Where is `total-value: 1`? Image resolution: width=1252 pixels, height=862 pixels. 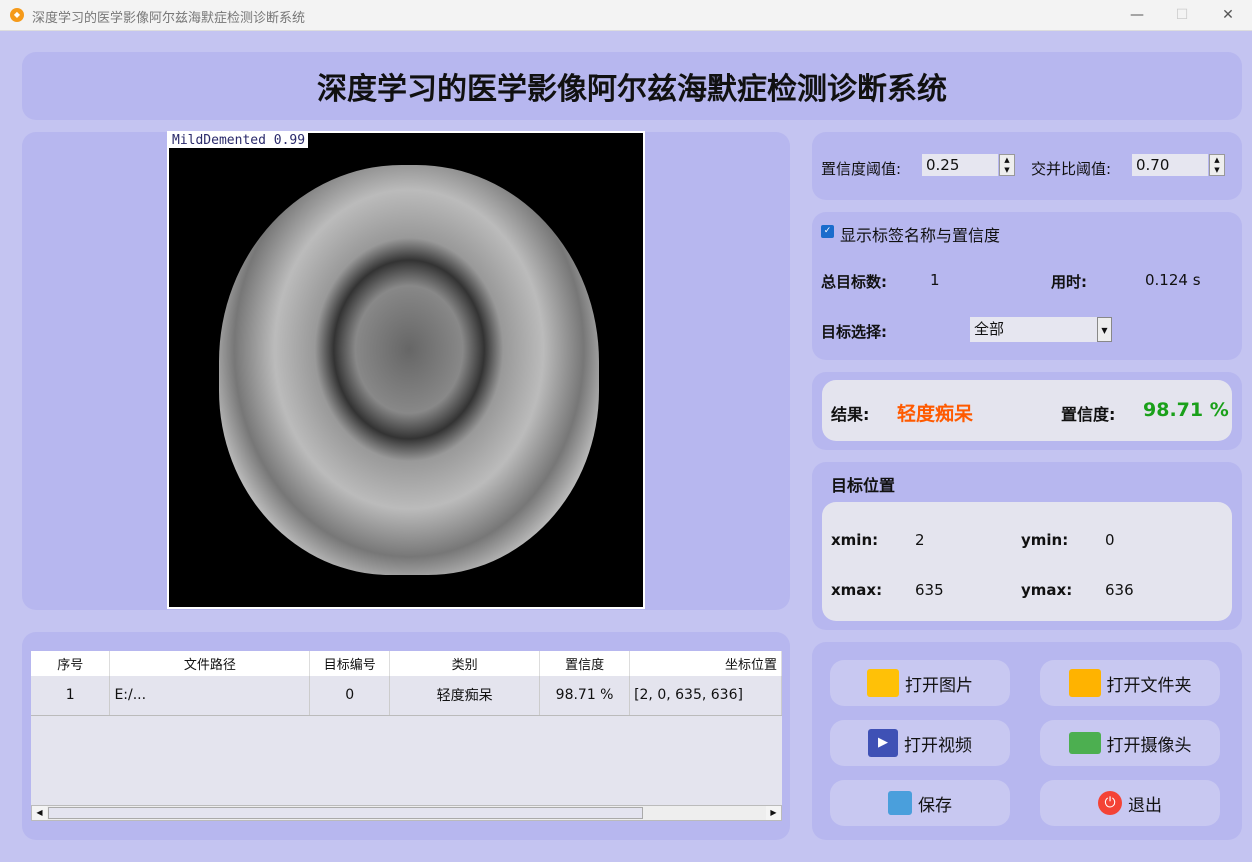 total-value: 1 is located at coordinates (935, 280).